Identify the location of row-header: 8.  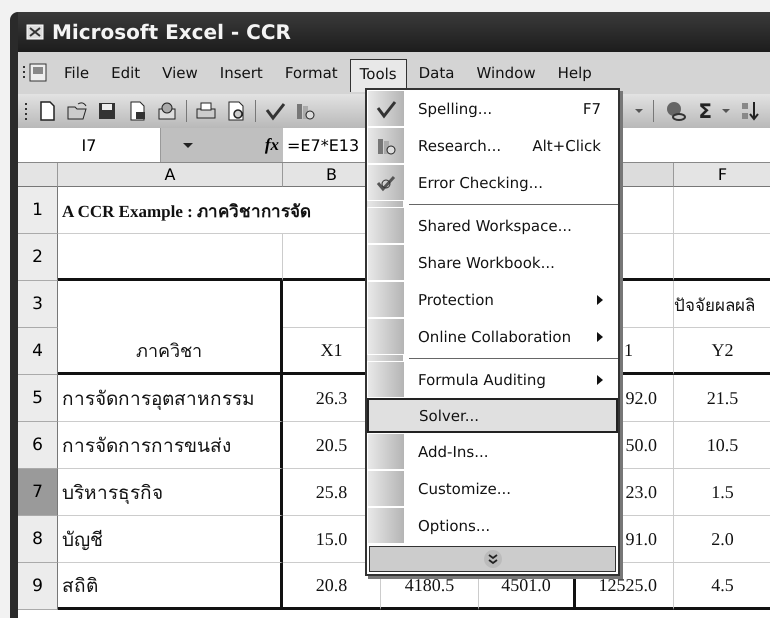
(38, 539).